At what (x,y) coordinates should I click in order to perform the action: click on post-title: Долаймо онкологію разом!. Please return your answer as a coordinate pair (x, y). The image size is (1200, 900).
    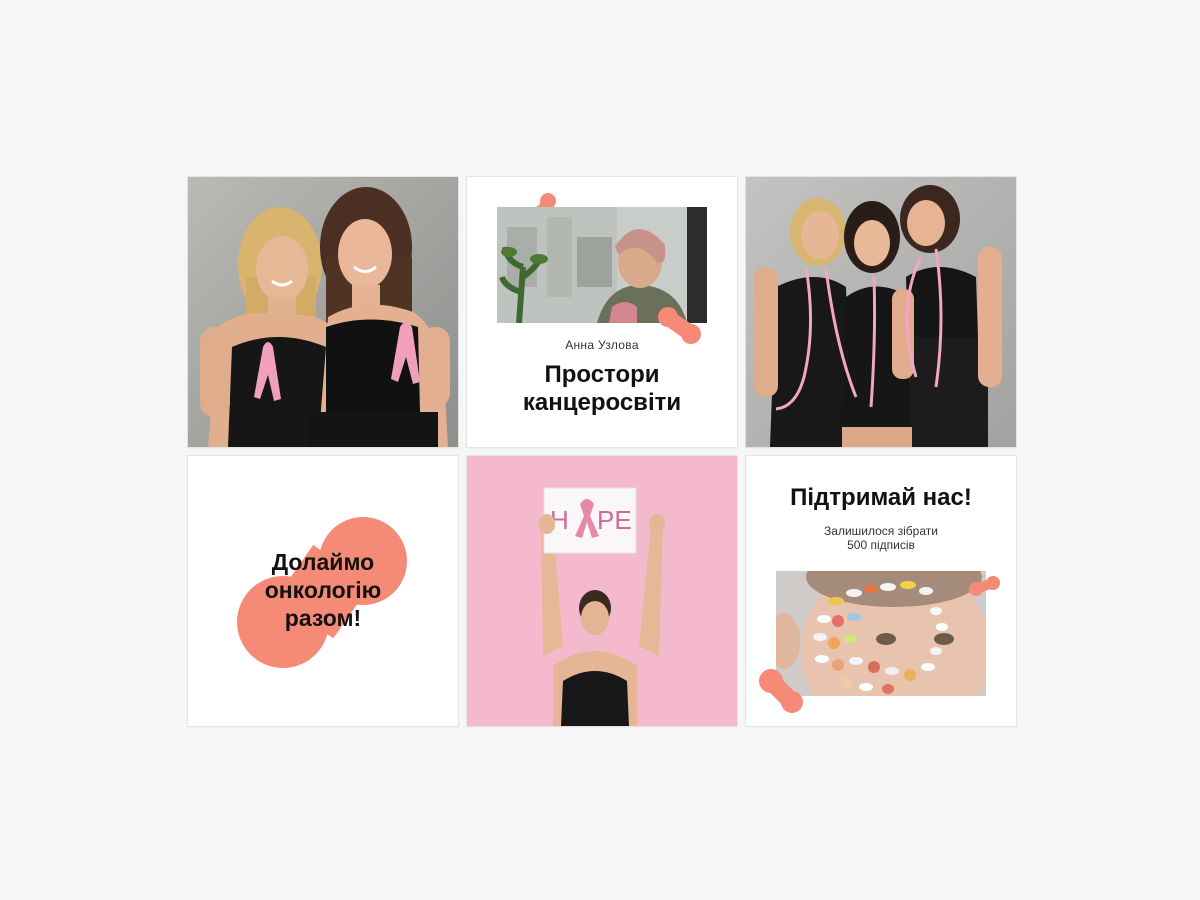
    Looking at the image, I should click on (323, 590).